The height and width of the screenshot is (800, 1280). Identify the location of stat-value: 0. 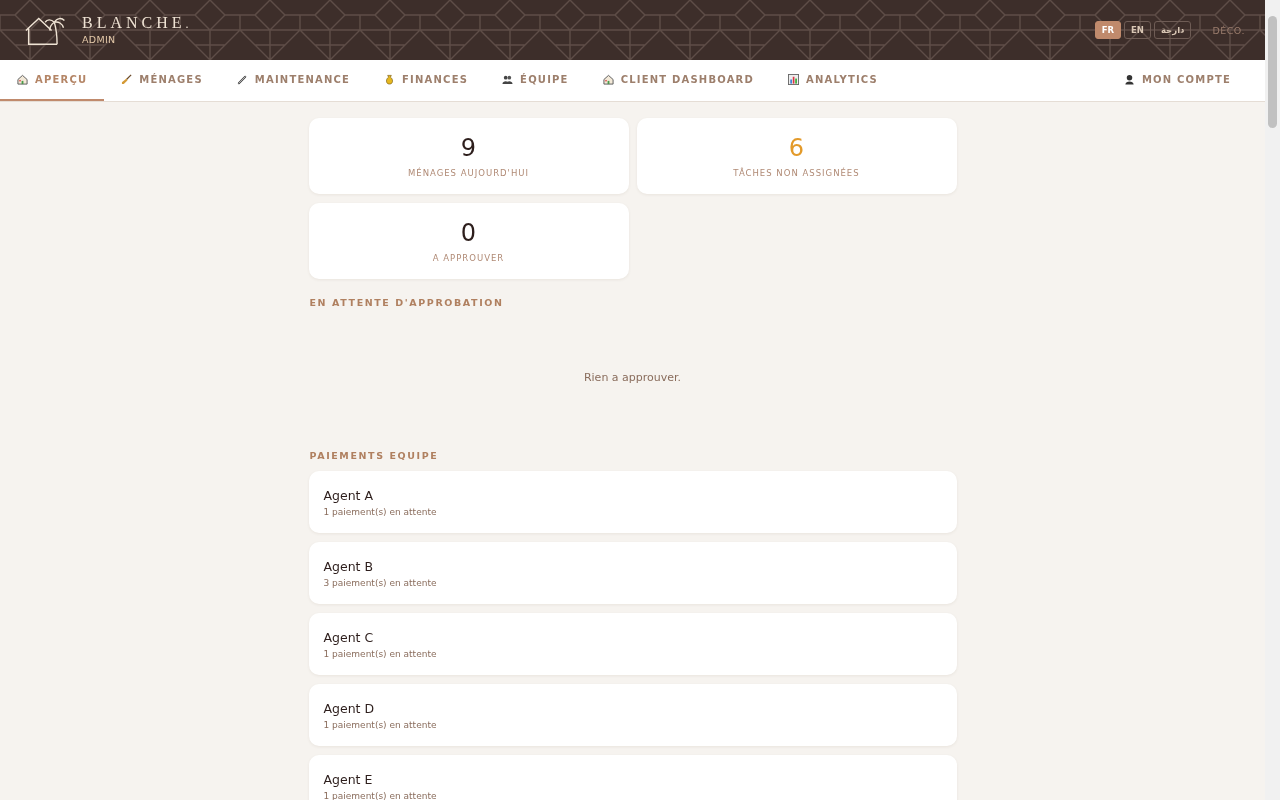
(468, 233).